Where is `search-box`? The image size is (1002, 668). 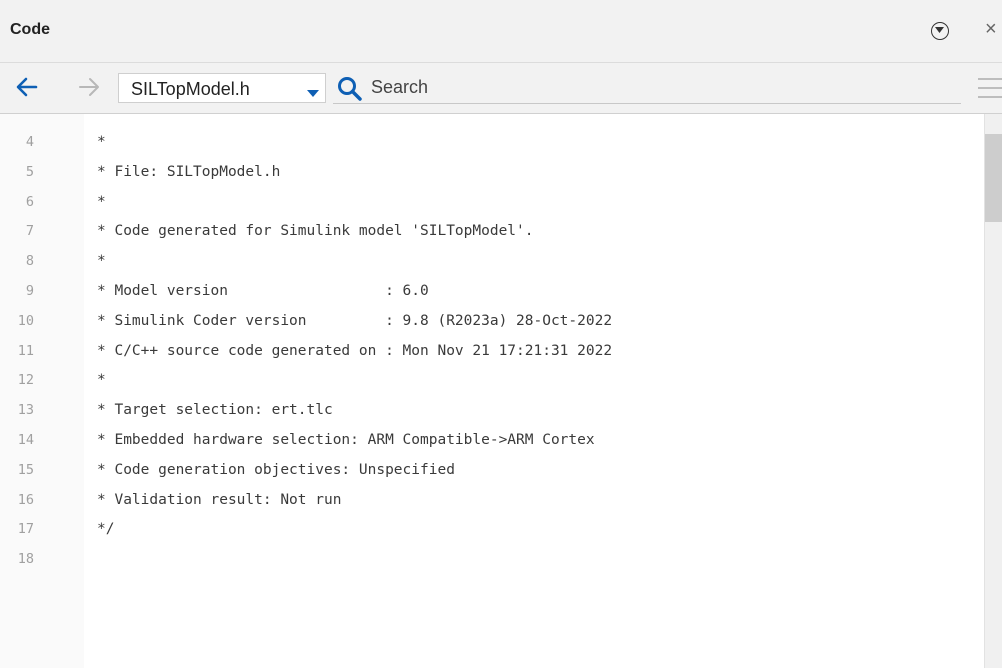 search-box is located at coordinates (647, 88).